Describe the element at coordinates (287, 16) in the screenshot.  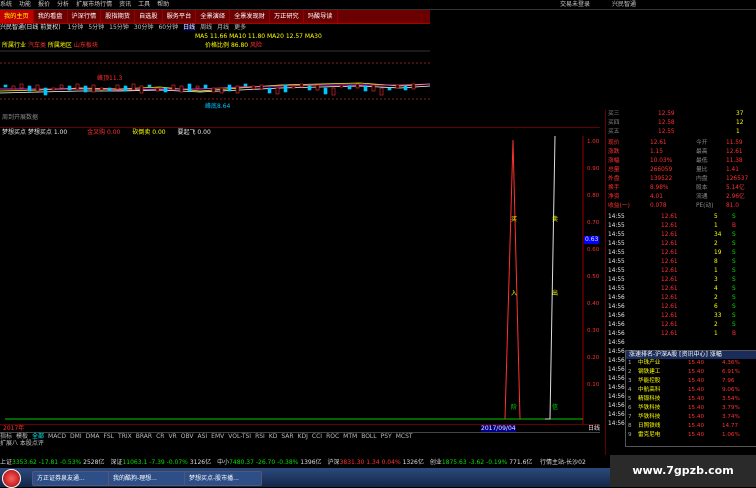
I see `tab-research: 万正研究` at that location.